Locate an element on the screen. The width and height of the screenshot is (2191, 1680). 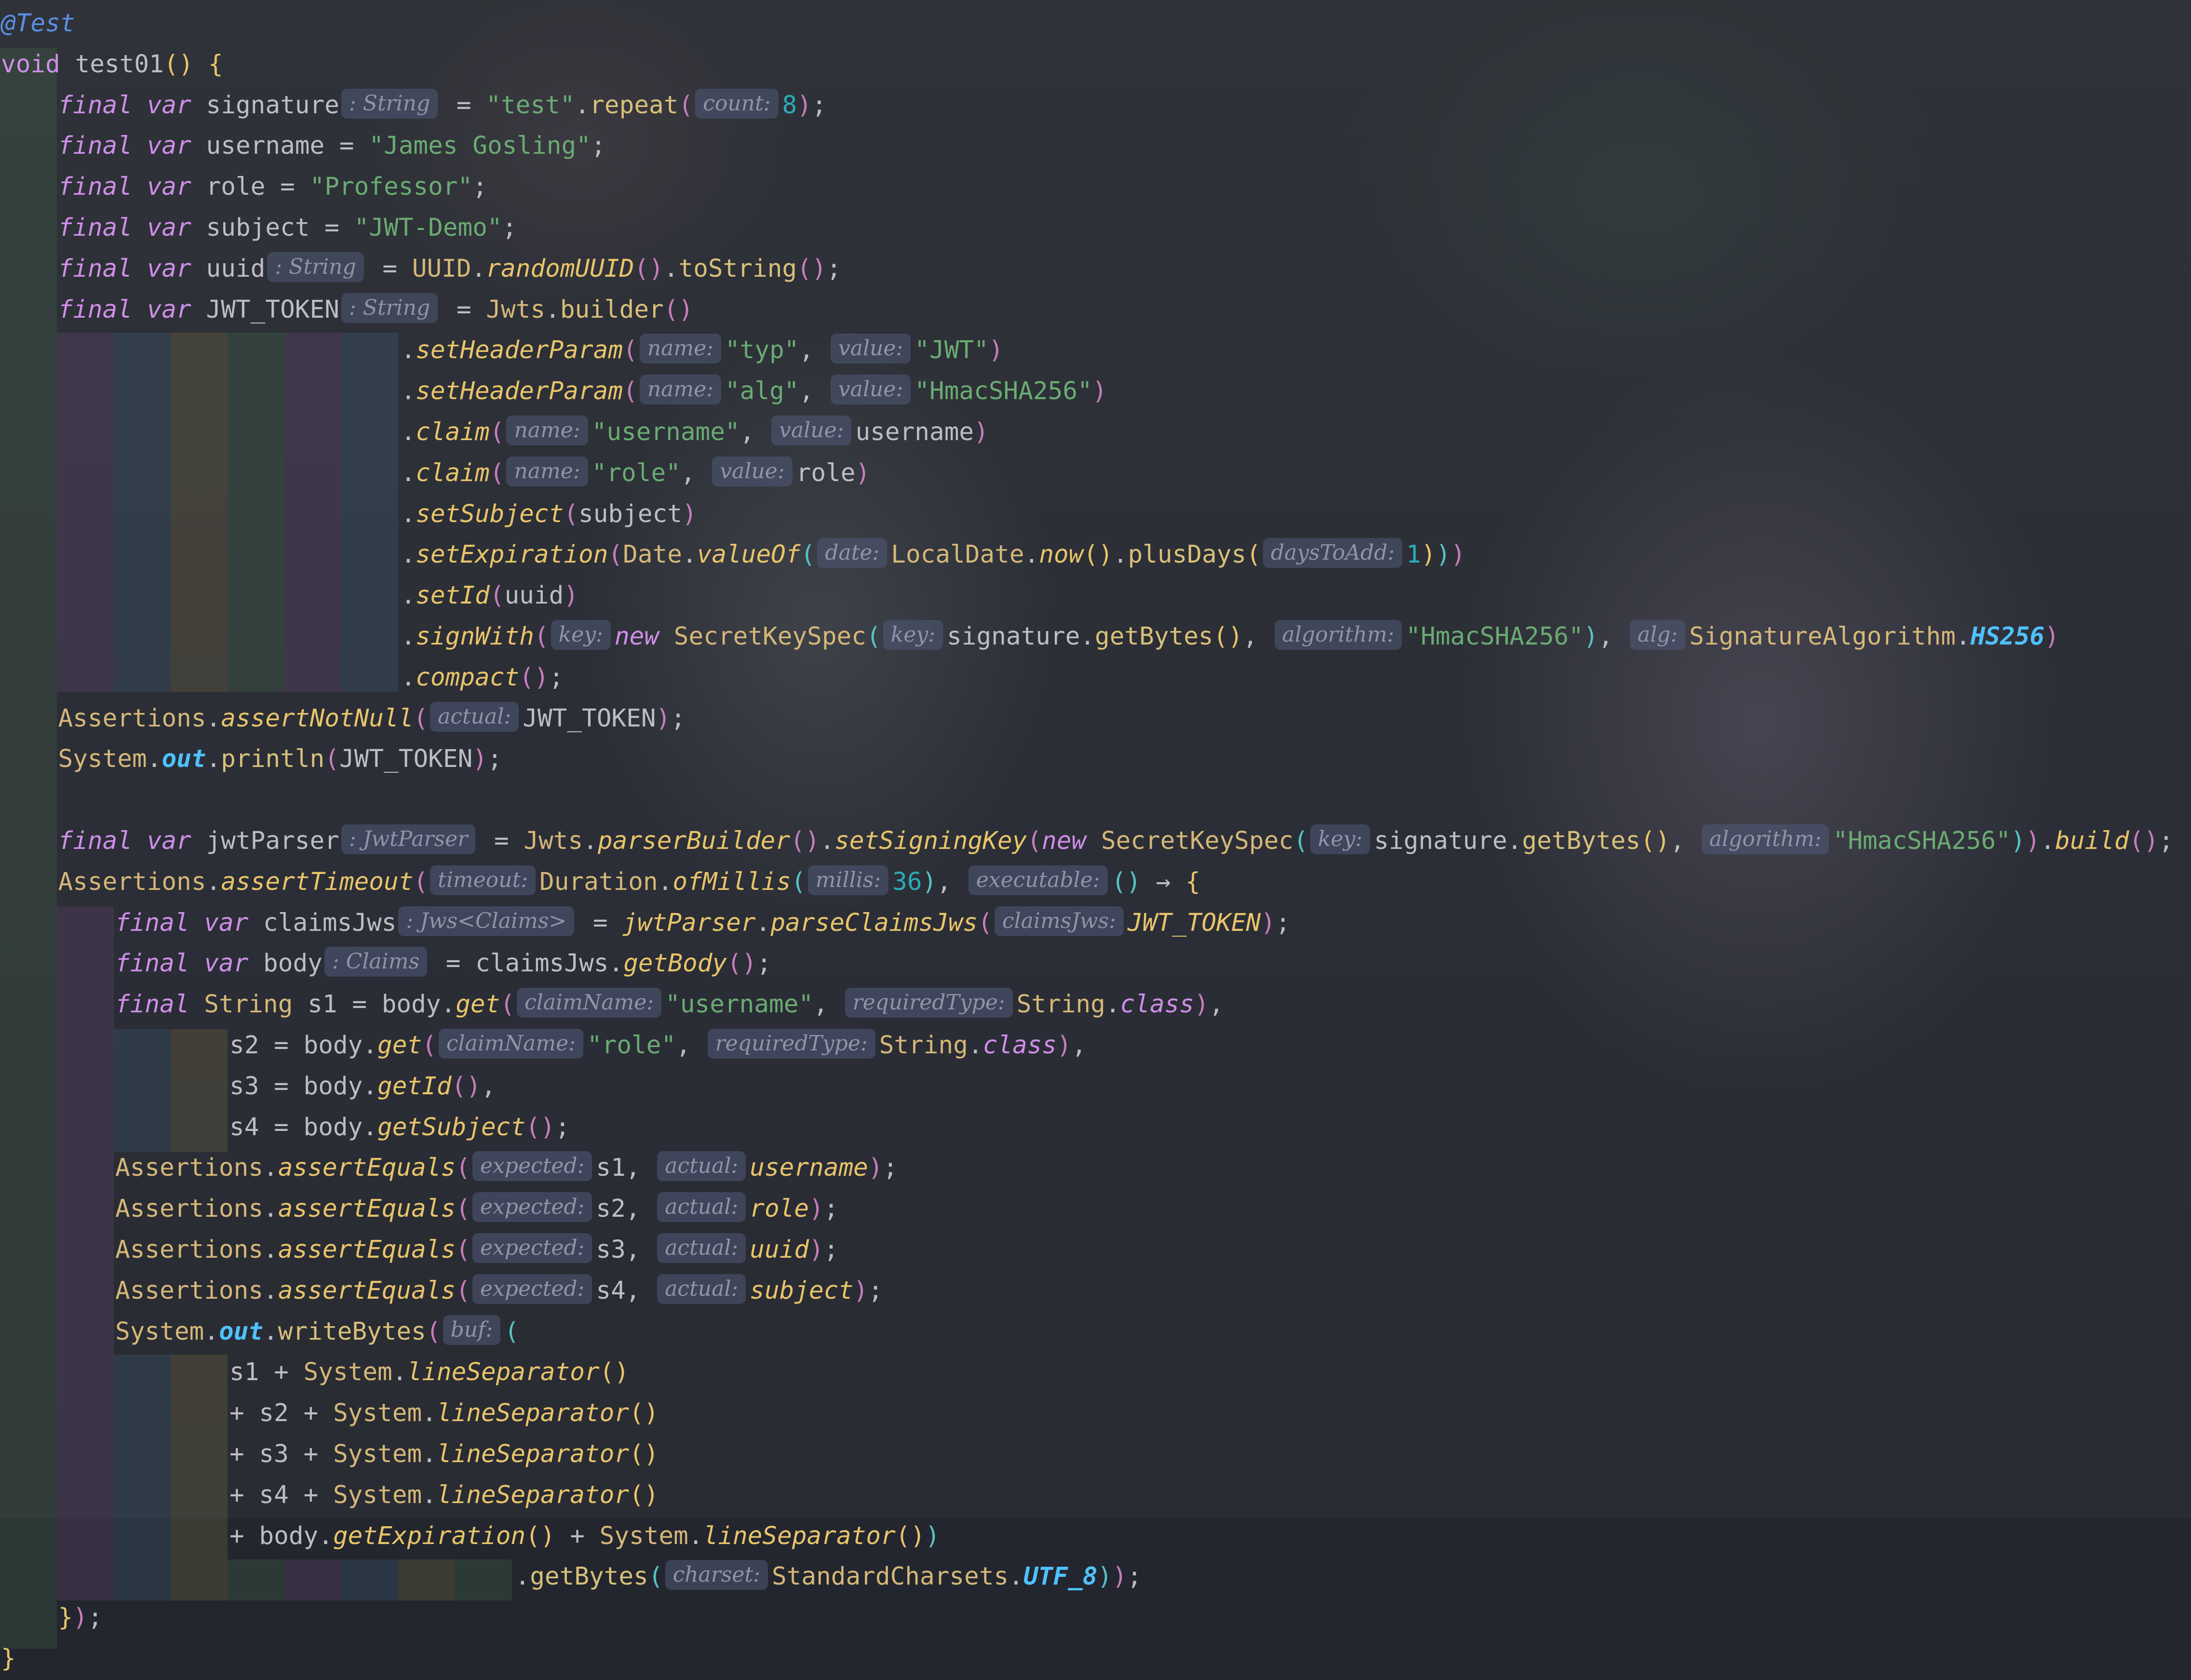
inlay-hint: algorithm: is located at coordinates (1765, 839).